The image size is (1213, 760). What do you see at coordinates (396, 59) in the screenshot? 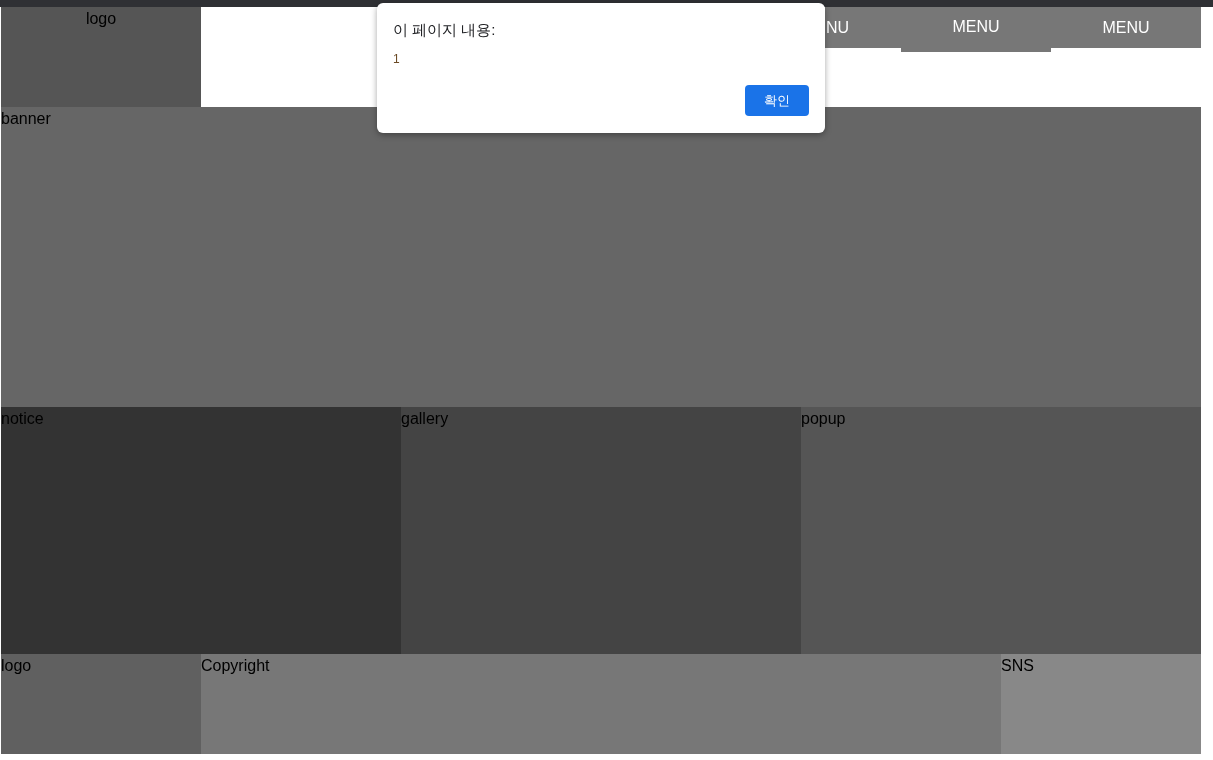
I see `dialog-message: 1` at bounding box center [396, 59].